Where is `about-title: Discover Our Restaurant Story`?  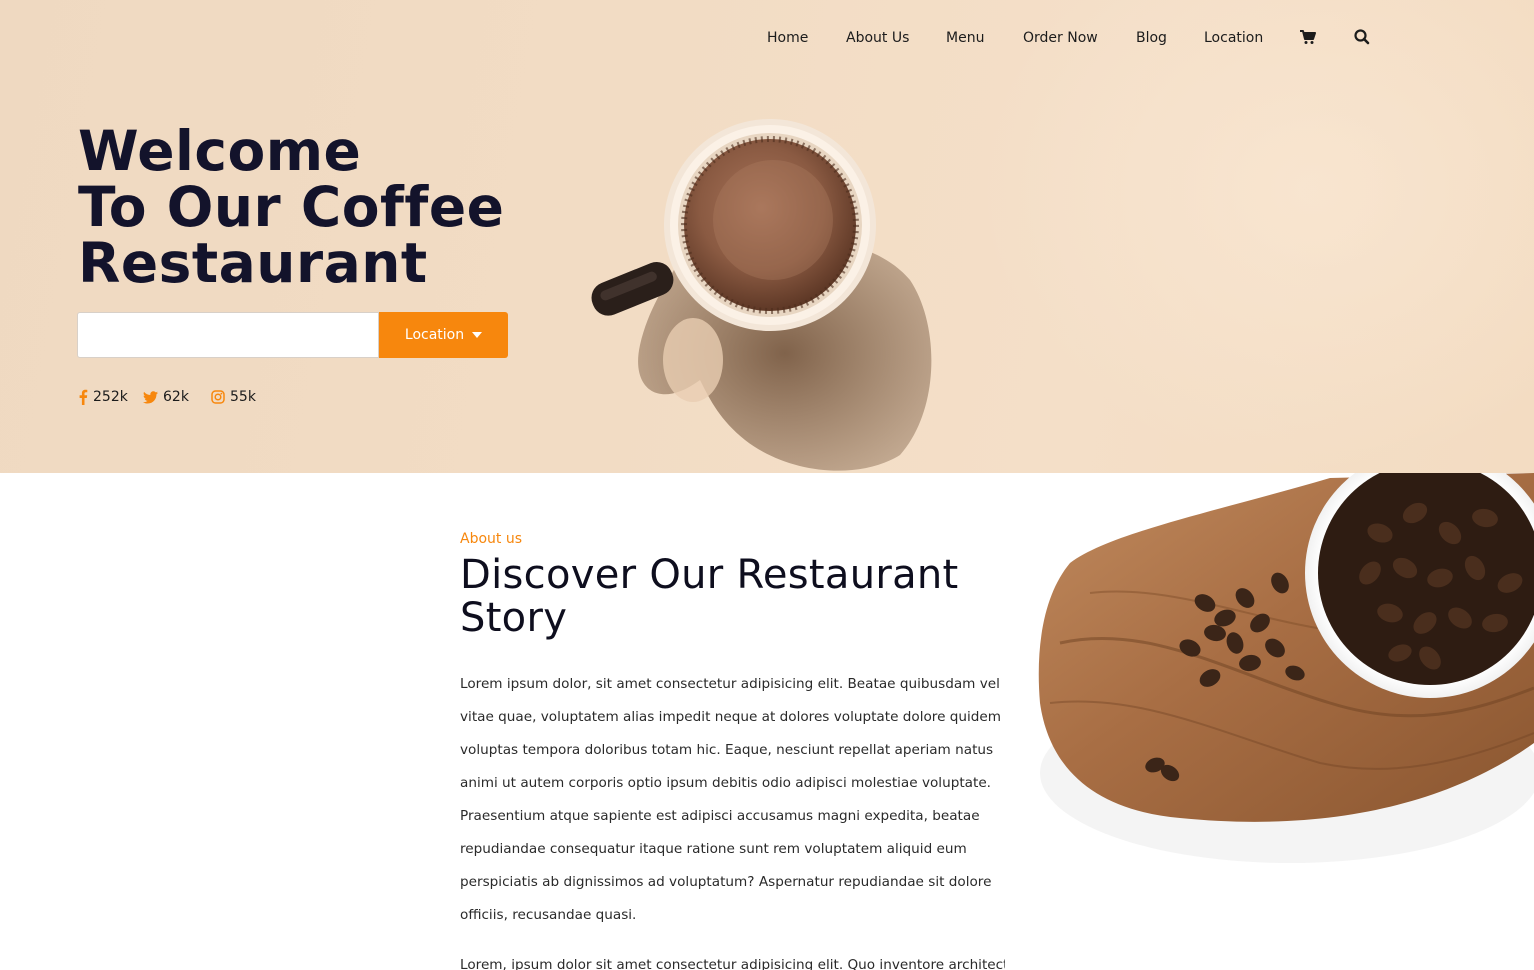 about-title: Discover Our Restaurant Story is located at coordinates (740, 597).